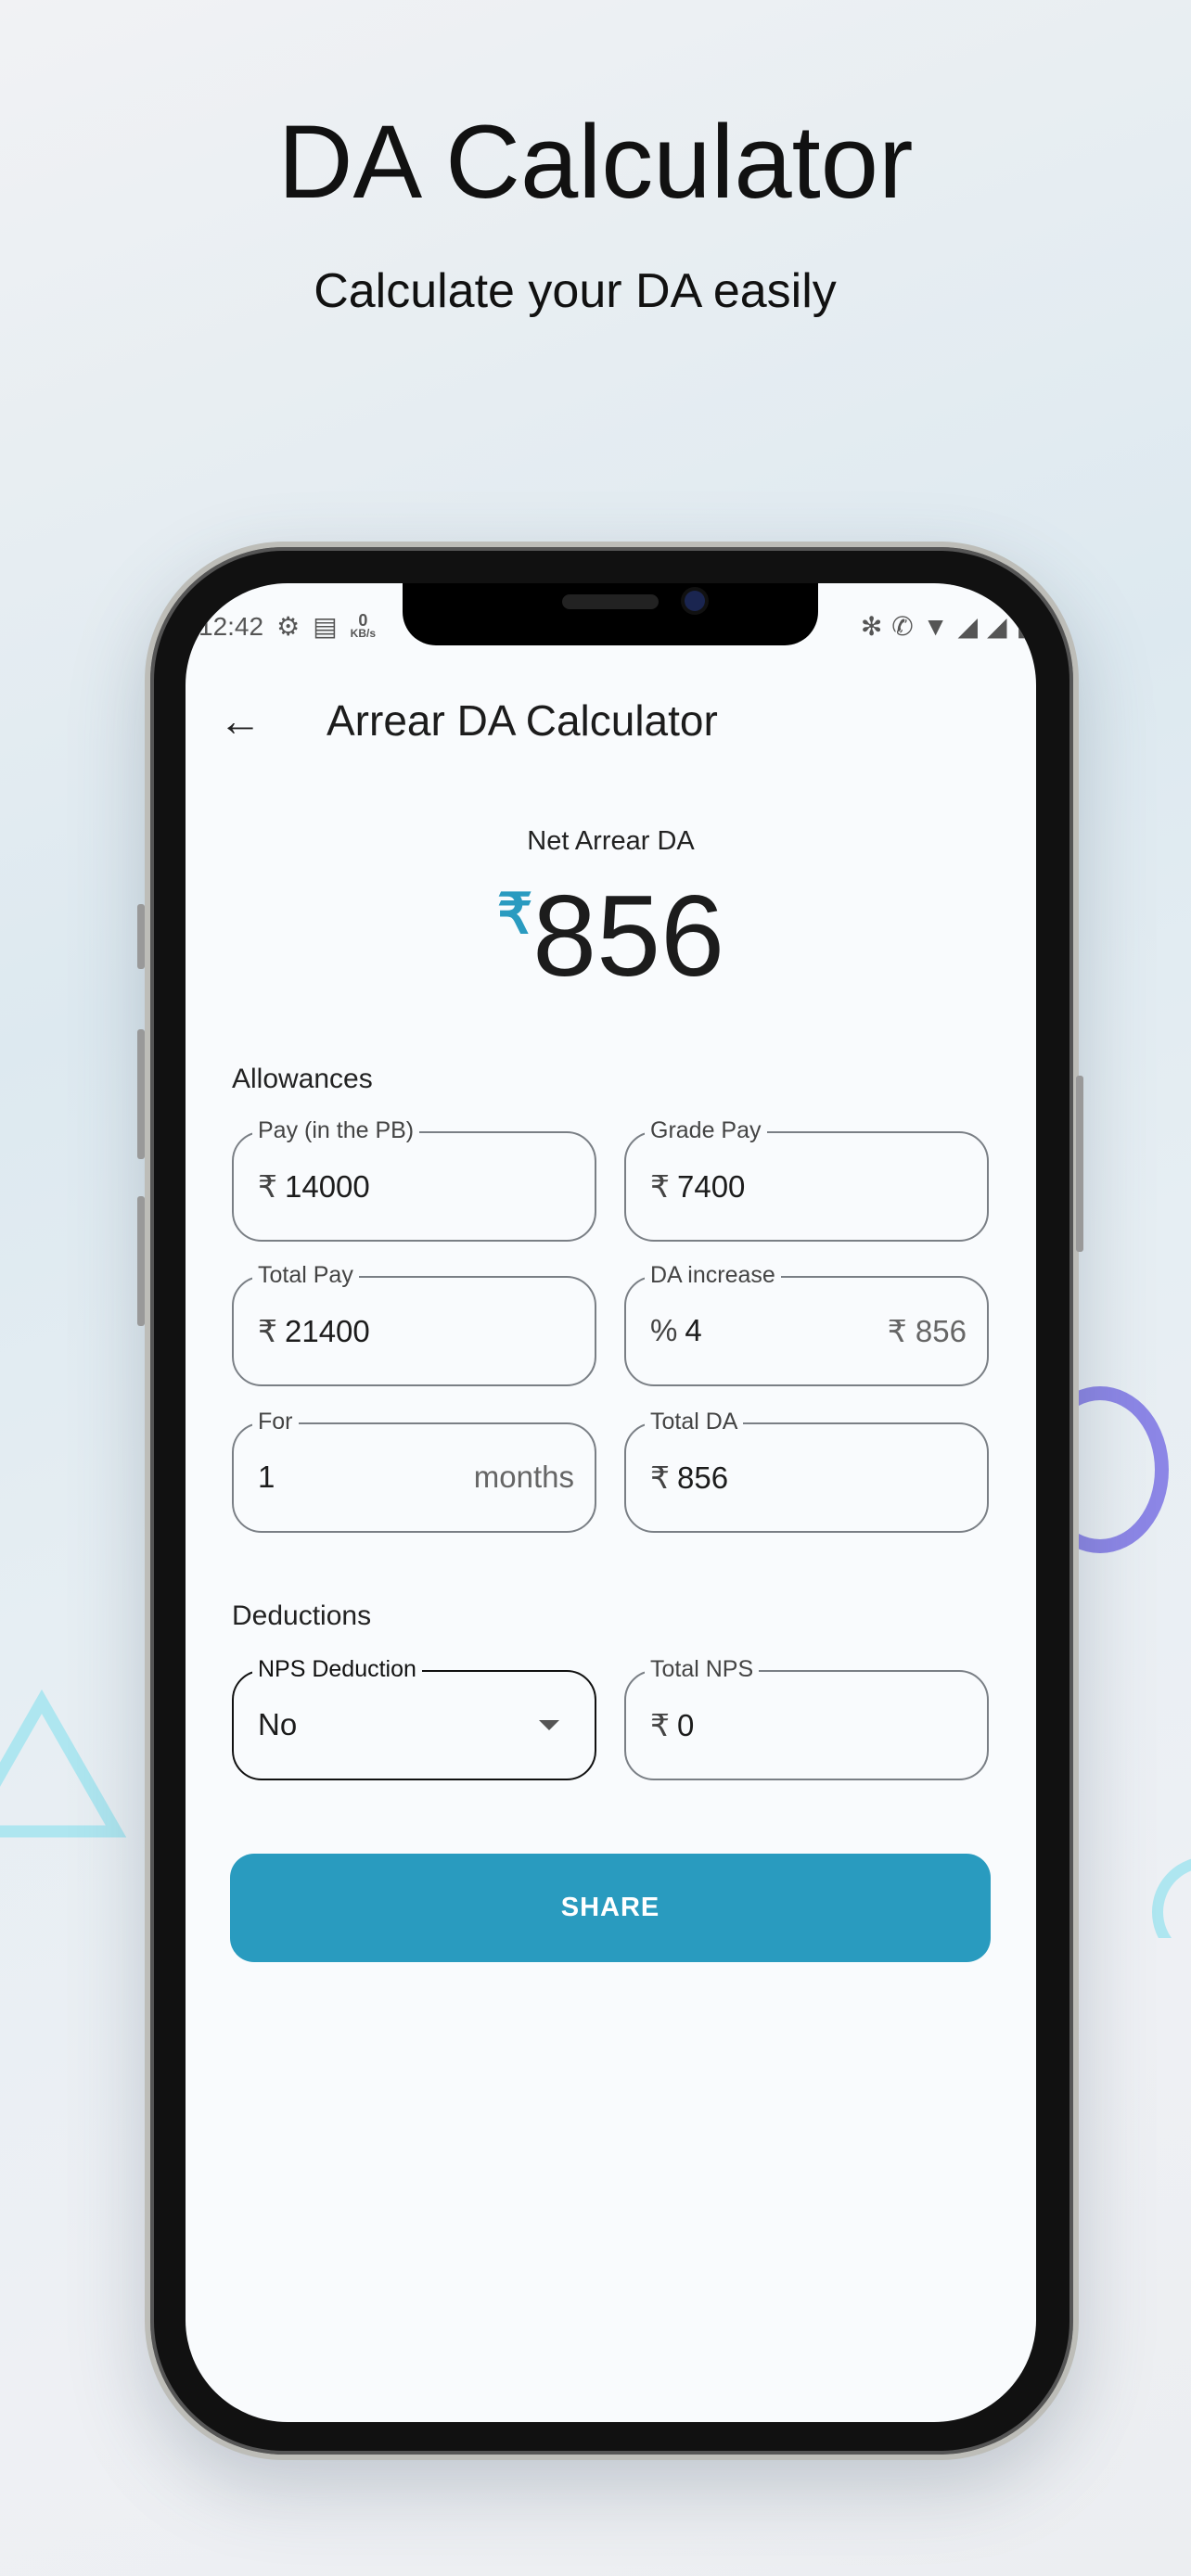 This screenshot has height=2576, width=1191. Describe the element at coordinates (664, 1330) in the screenshot. I see `percent-icon: %` at that location.